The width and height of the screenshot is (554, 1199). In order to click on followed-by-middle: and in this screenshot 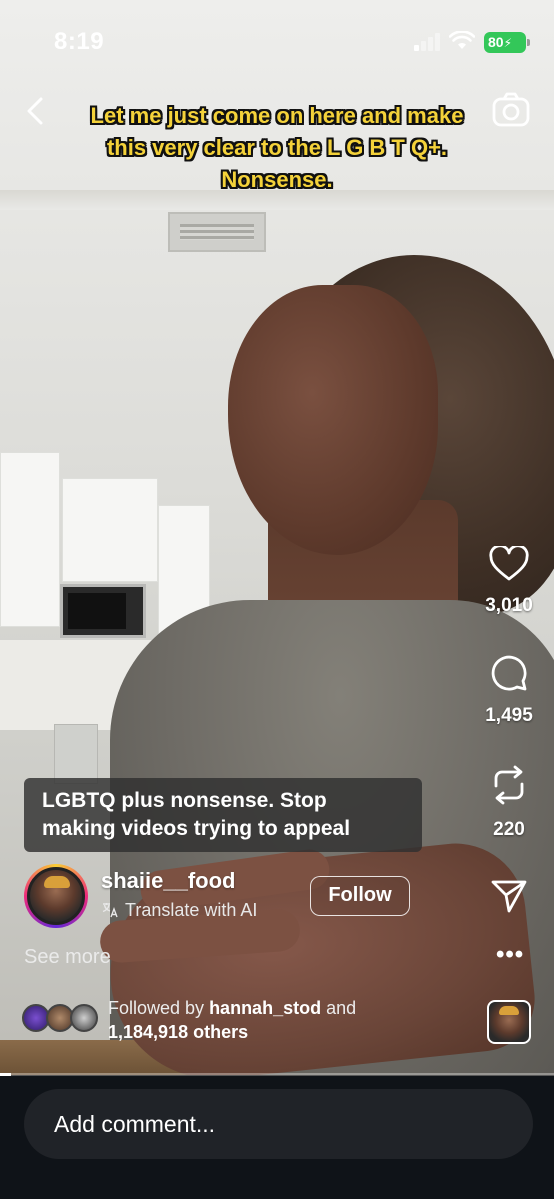, I will do `click(339, 1008)`.